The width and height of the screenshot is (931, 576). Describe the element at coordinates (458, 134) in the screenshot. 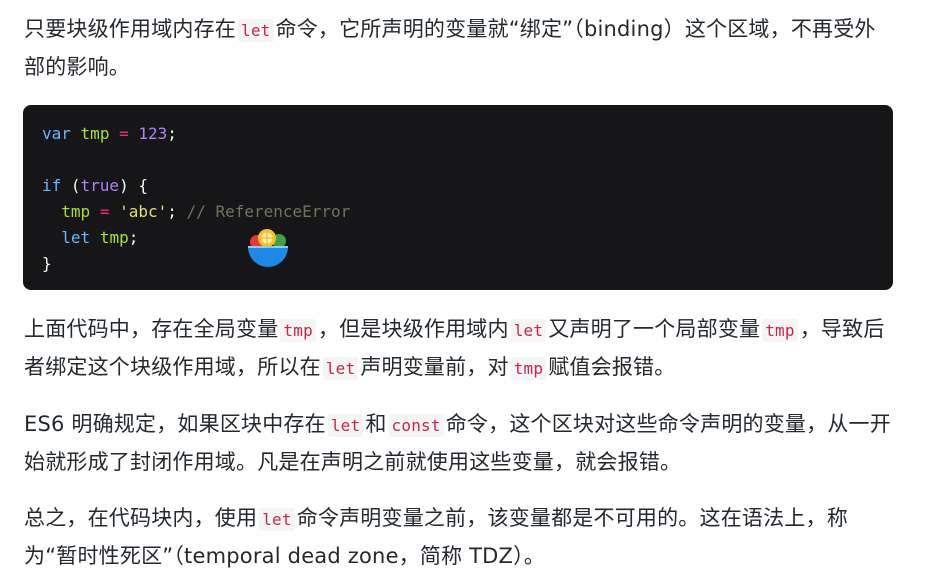

I see `code-line-1: var tmp = 123;` at that location.